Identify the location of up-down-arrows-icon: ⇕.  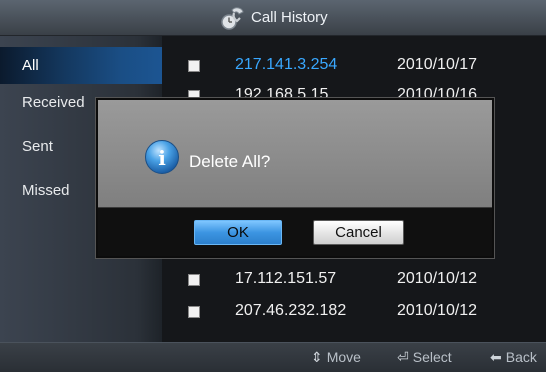
(317, 357).